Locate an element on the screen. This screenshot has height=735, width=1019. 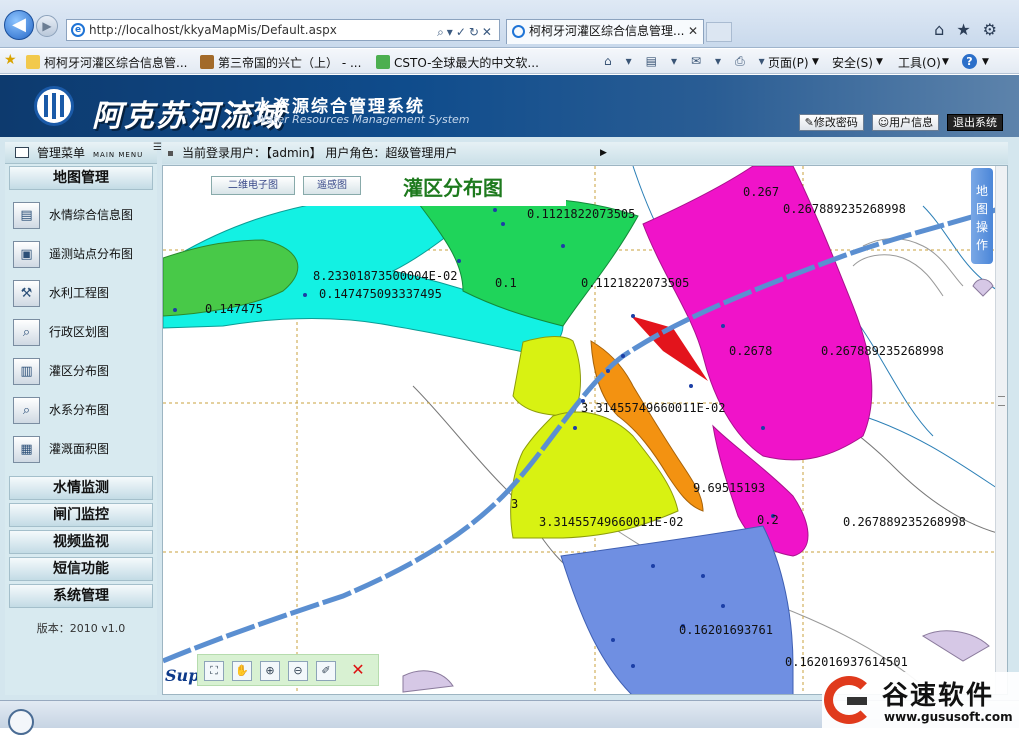
sidebar-item-map-0: ▤ 水情综合信息图 is located at coordinates (85, 215).